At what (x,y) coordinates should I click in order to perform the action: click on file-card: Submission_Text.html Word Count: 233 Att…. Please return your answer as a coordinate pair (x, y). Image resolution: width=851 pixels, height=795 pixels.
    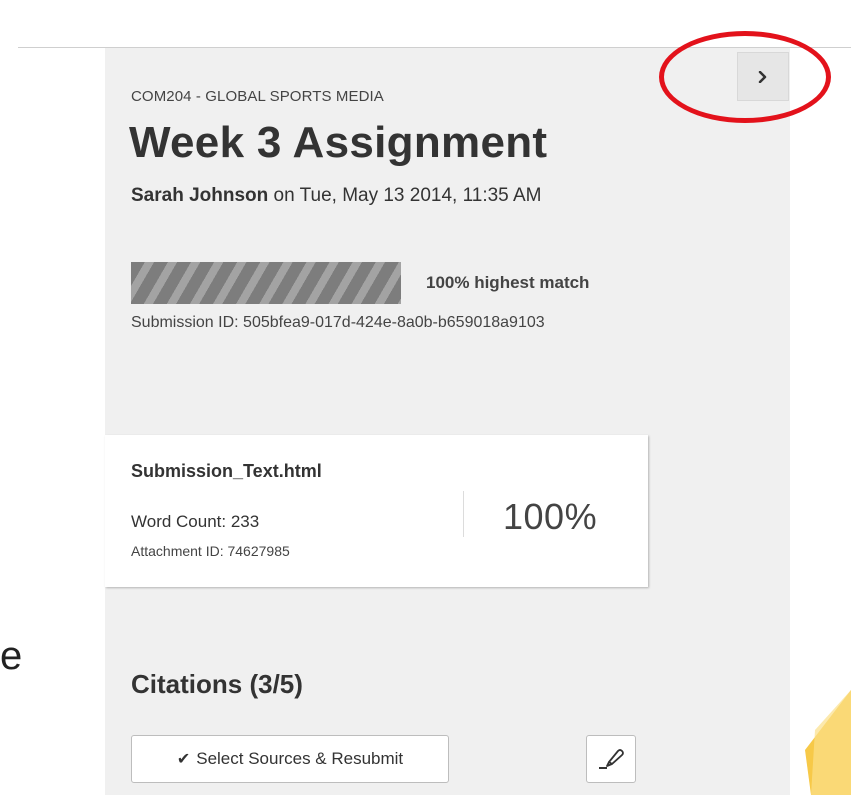
    Looking at the image, I should click on (376, 511).